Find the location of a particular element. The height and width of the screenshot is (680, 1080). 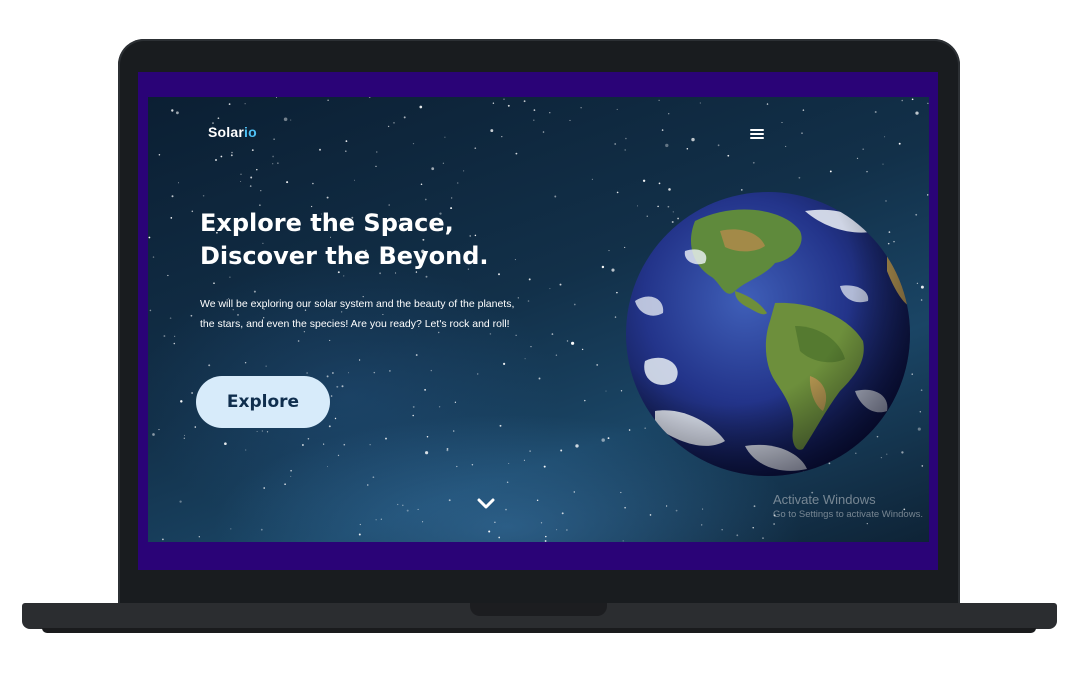

hamburger-menu-icon is located at coordinates (757, 135).